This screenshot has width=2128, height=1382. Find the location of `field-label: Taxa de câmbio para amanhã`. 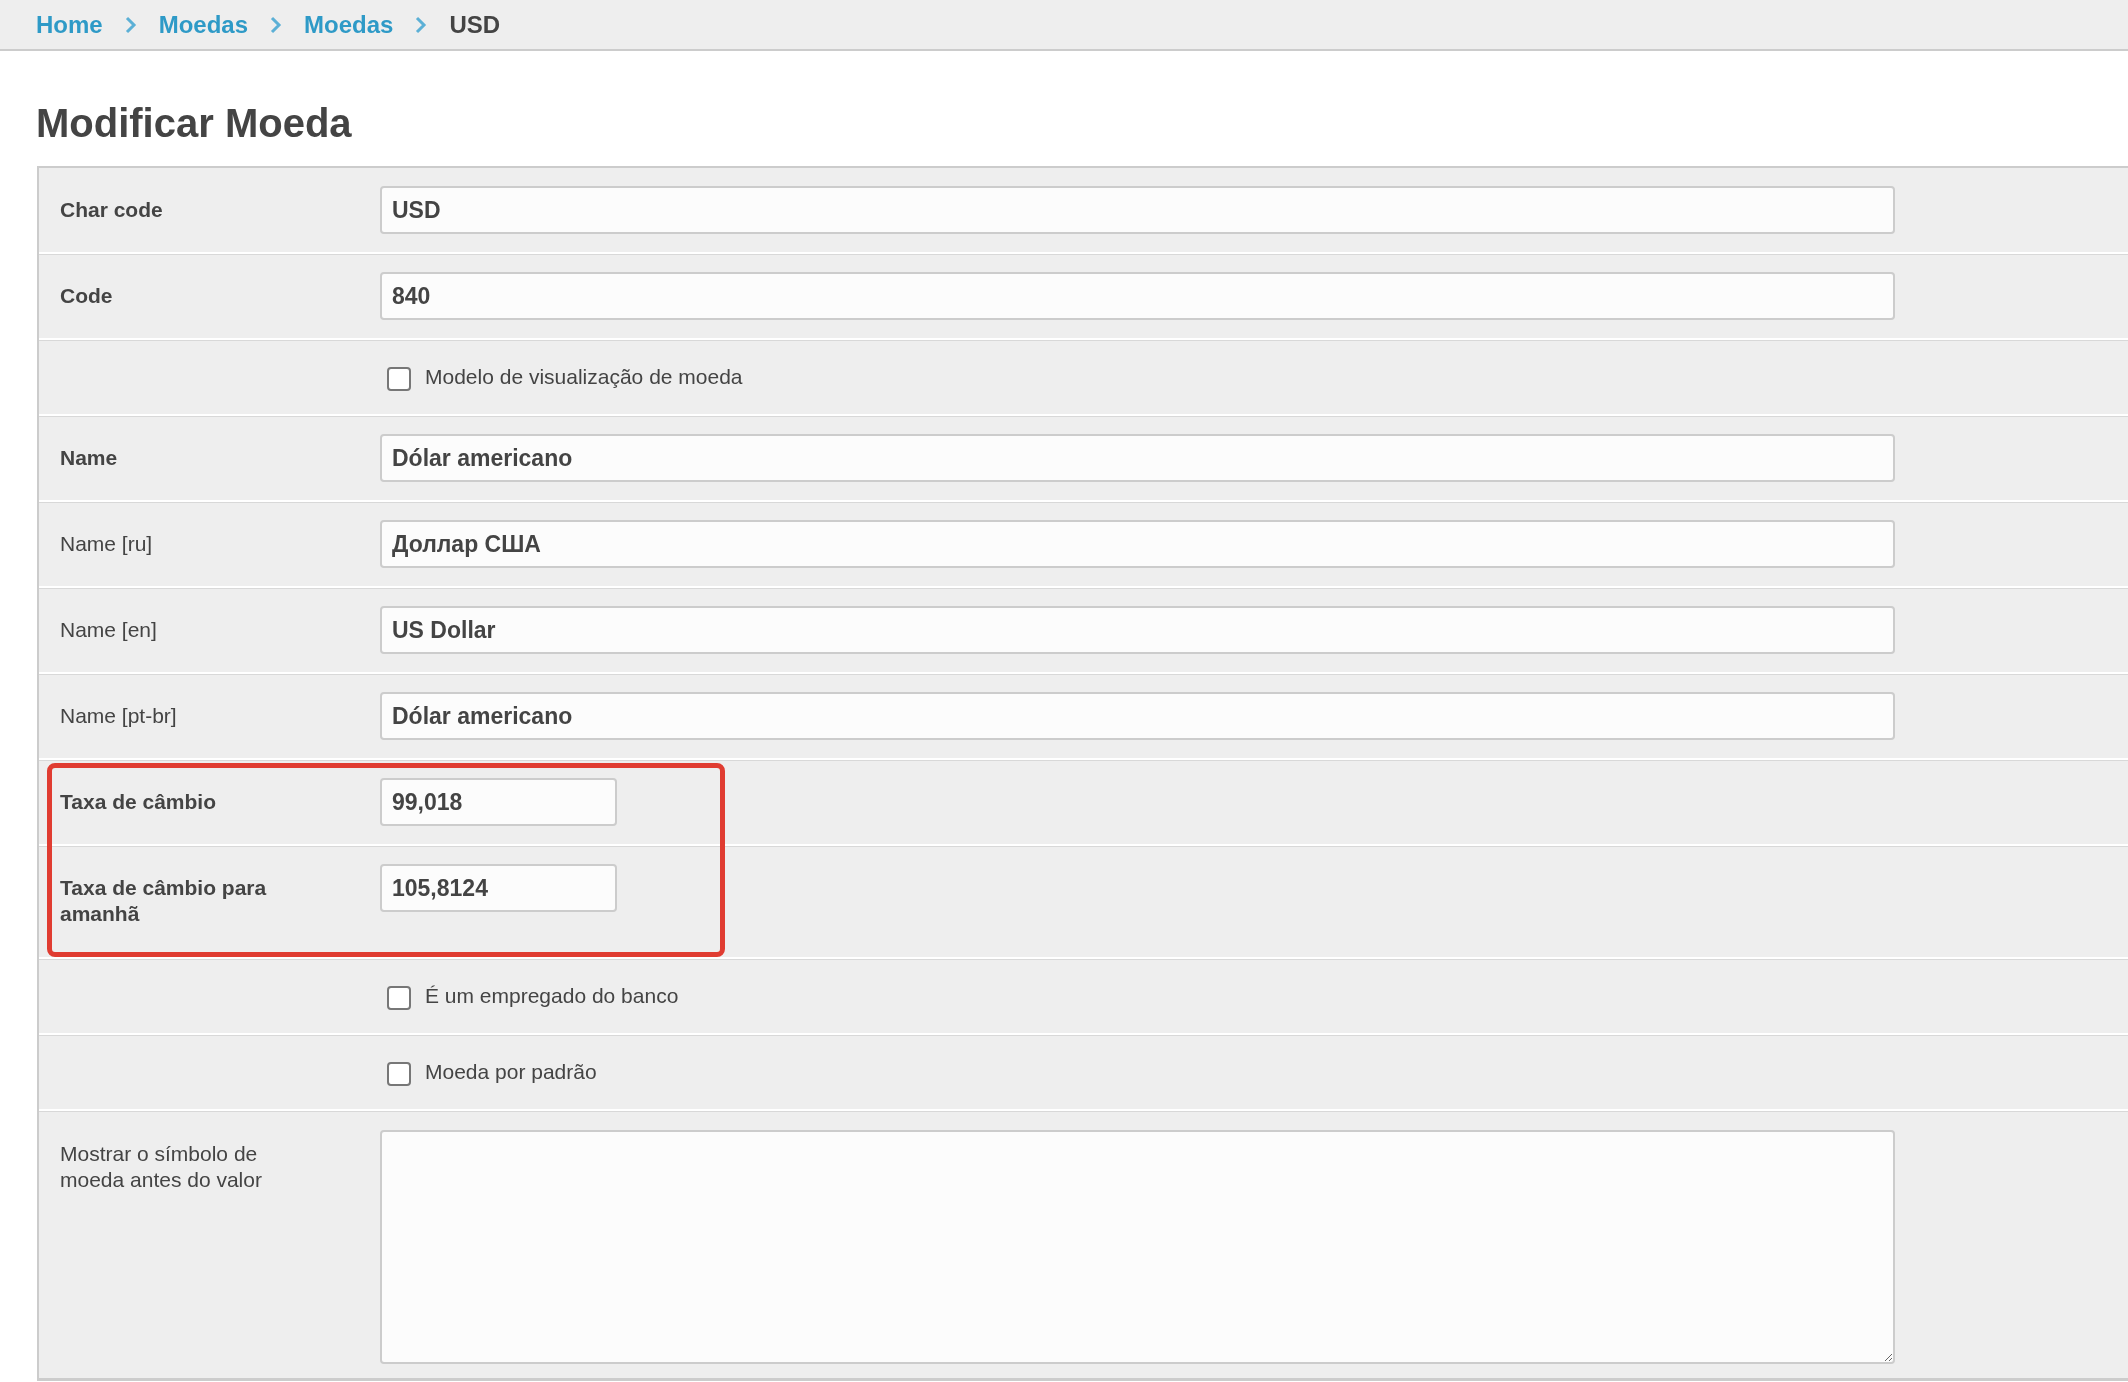

field-label: Taxa de câmbio para amanhã is located at coordinates (163, 901).